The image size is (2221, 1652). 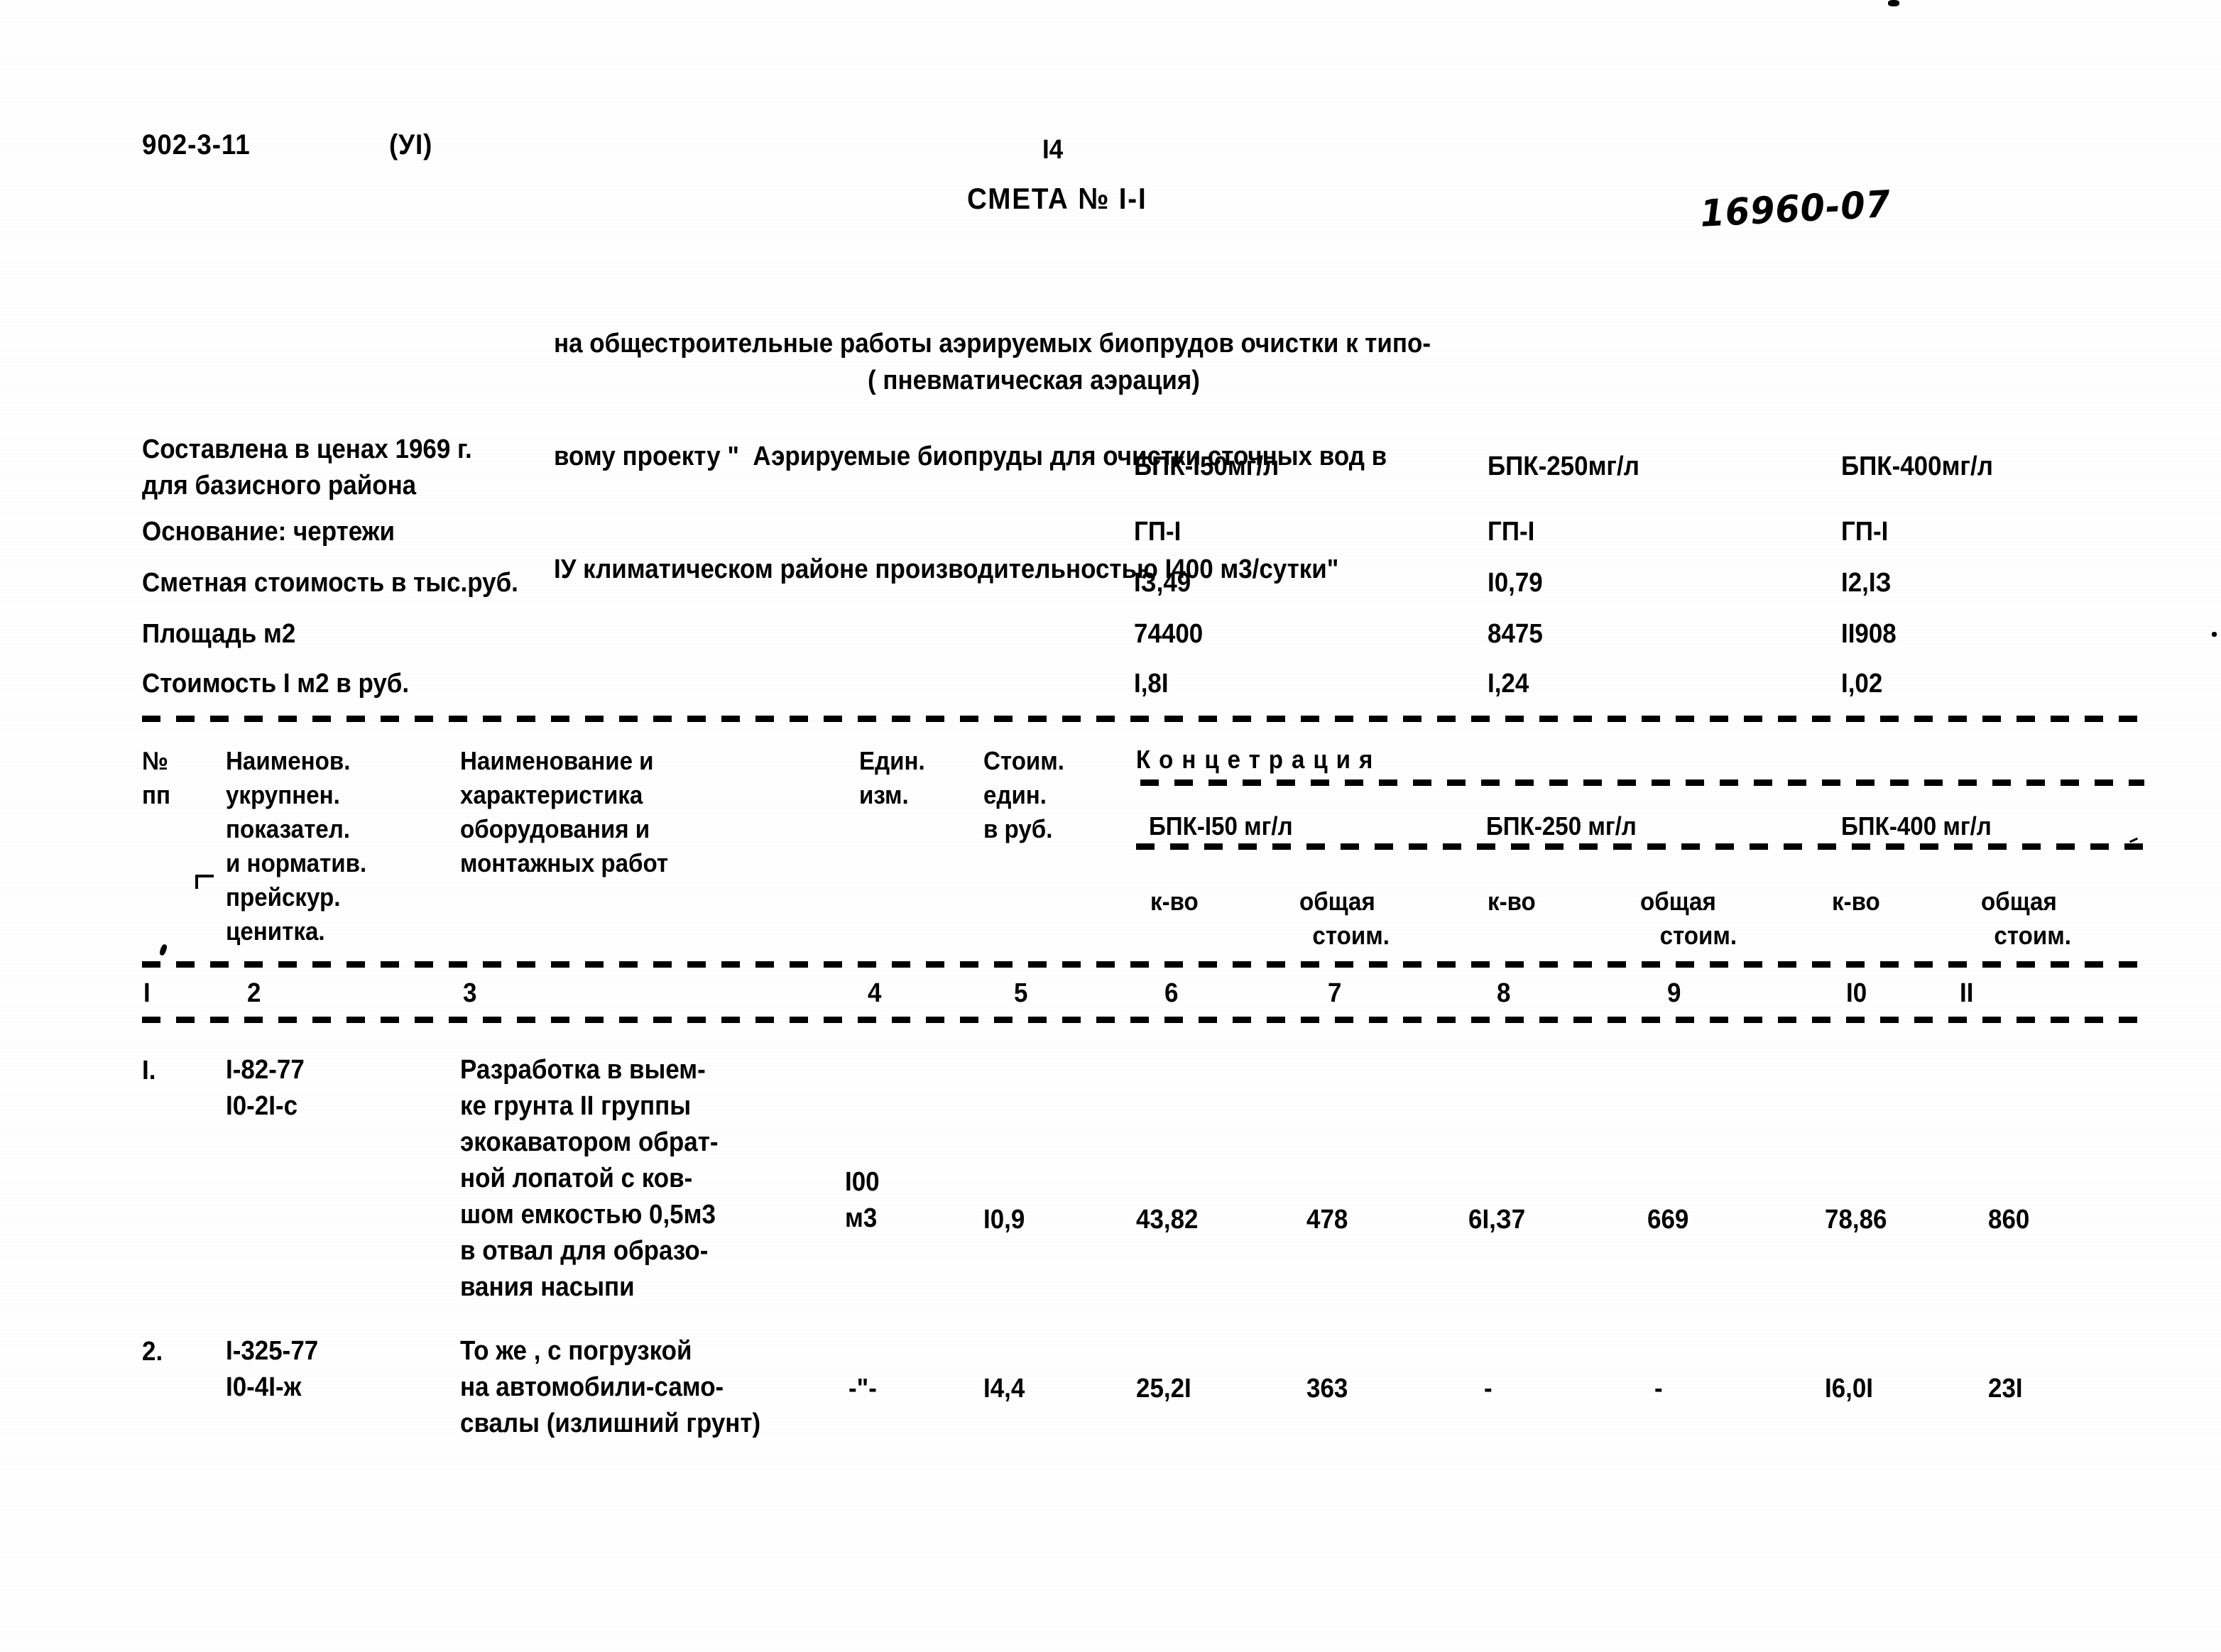 What do you see at coordinates (1917, 467) in the screenshot?
I see `info-value-bpk-400: БПК-400мг/л` at bounding box center [1917, 467].